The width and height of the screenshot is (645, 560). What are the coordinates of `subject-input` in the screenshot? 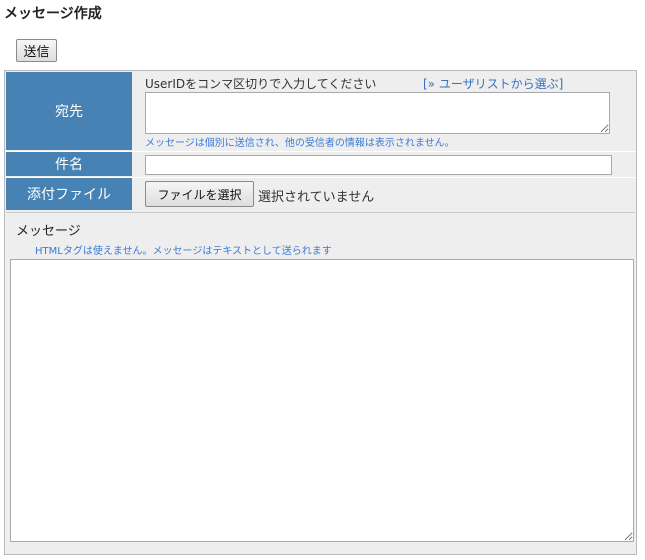 It's located at (378, 165).